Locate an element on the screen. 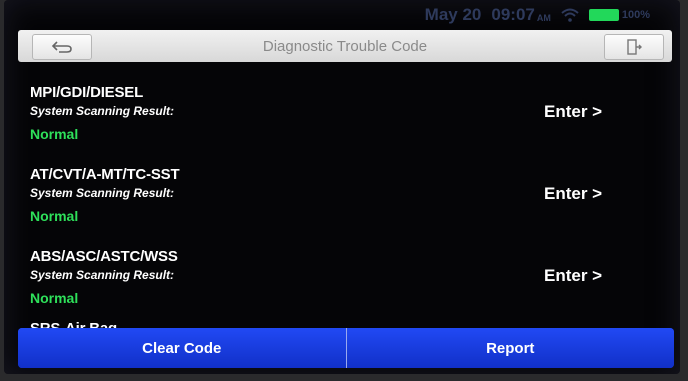  exit-button is located at coordinates (634, 47).